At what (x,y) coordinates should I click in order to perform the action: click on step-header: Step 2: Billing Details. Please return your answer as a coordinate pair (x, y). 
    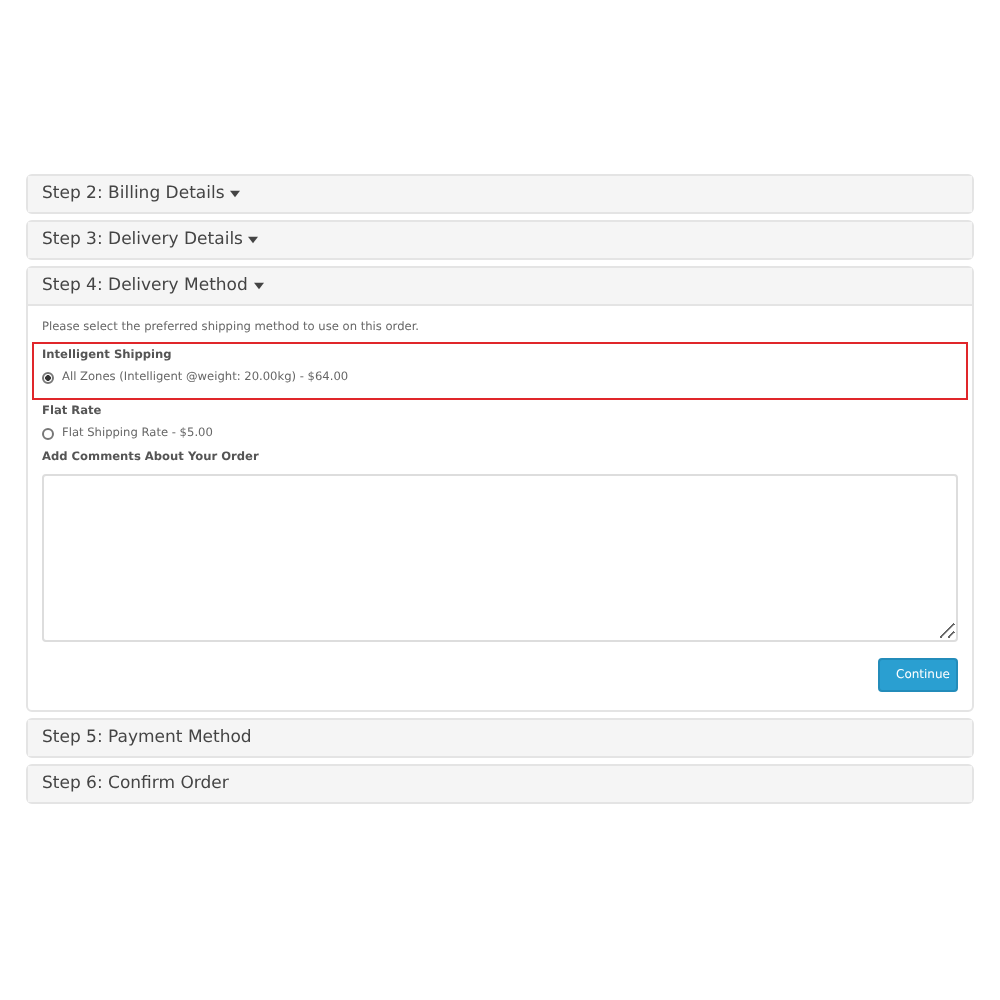
    Looking at the image, I should click on (500, 194).